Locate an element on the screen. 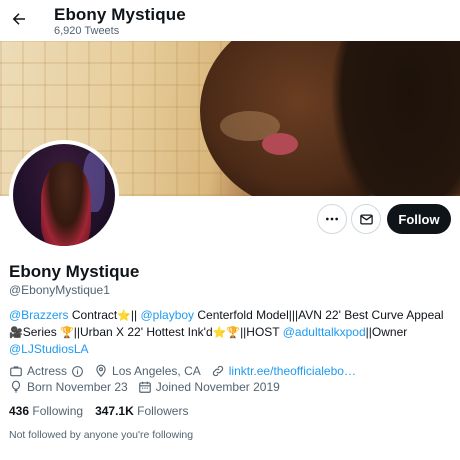 This screenshot has width=460, height=460. category-item: Actress is located at coordinates (46, 371).